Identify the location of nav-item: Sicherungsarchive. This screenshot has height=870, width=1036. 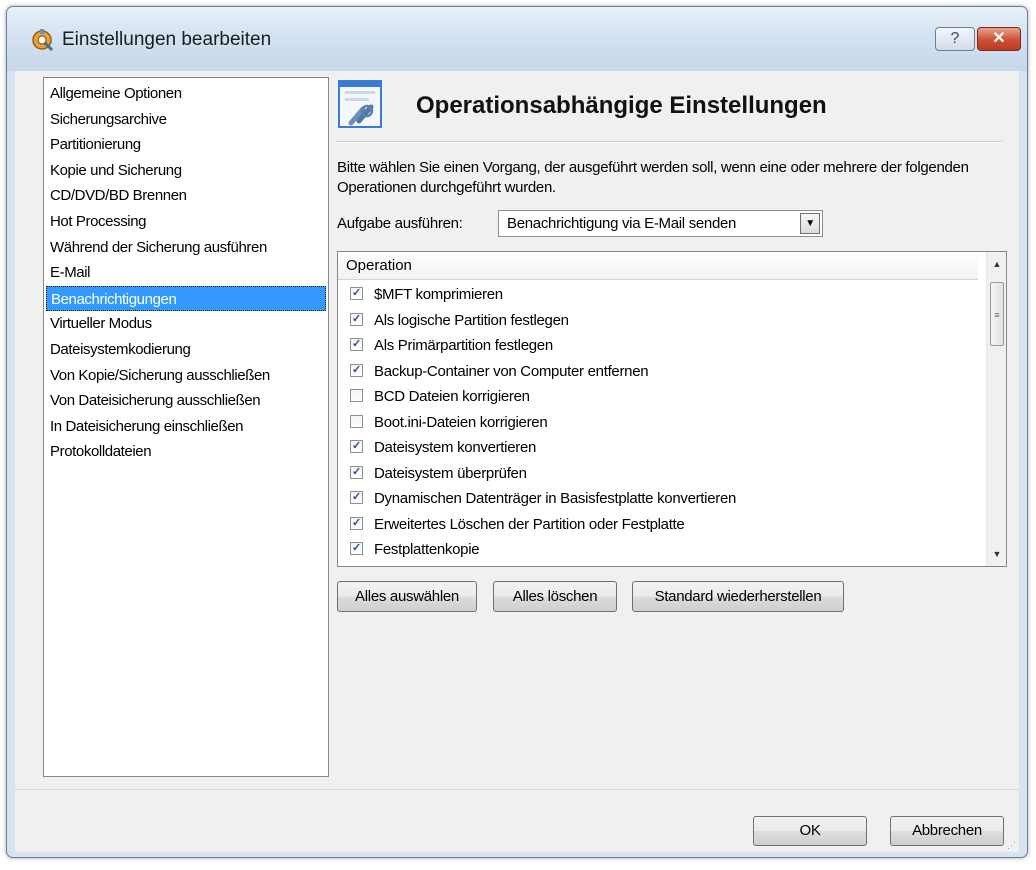
(186, 119).